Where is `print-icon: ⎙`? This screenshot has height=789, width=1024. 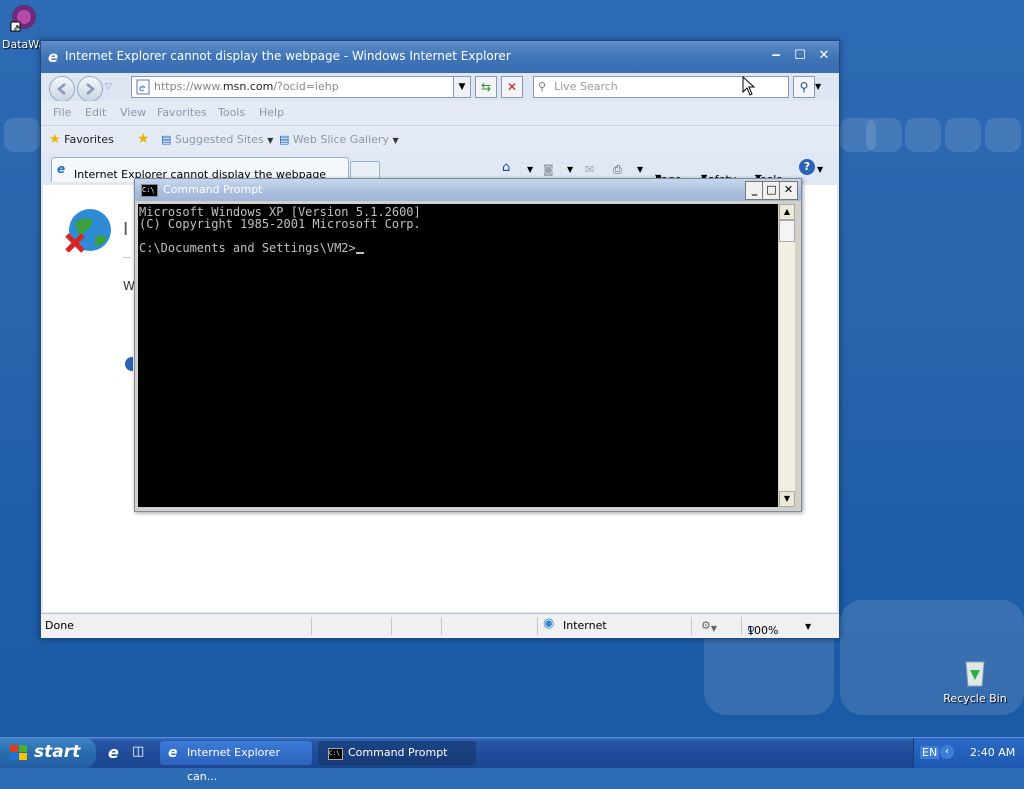
print-icon: ⎙ is located at coordinates (617, 170).